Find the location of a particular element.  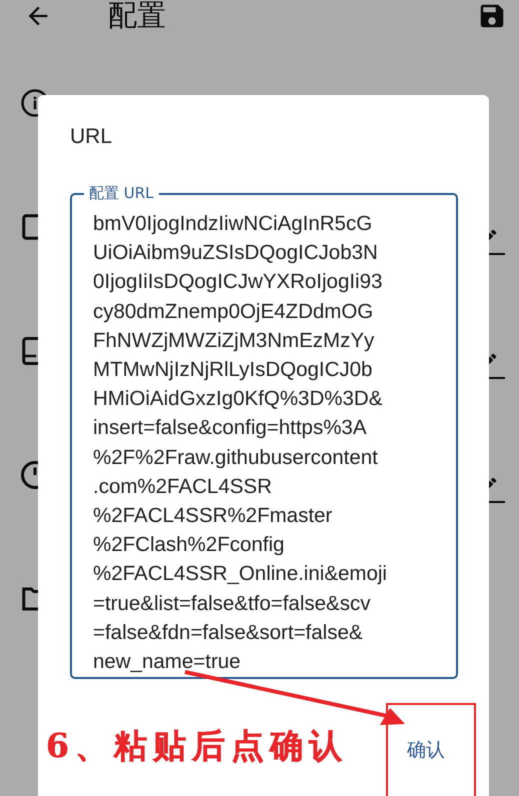

confirm-button: 确认 is located at coordinates (426, 750).